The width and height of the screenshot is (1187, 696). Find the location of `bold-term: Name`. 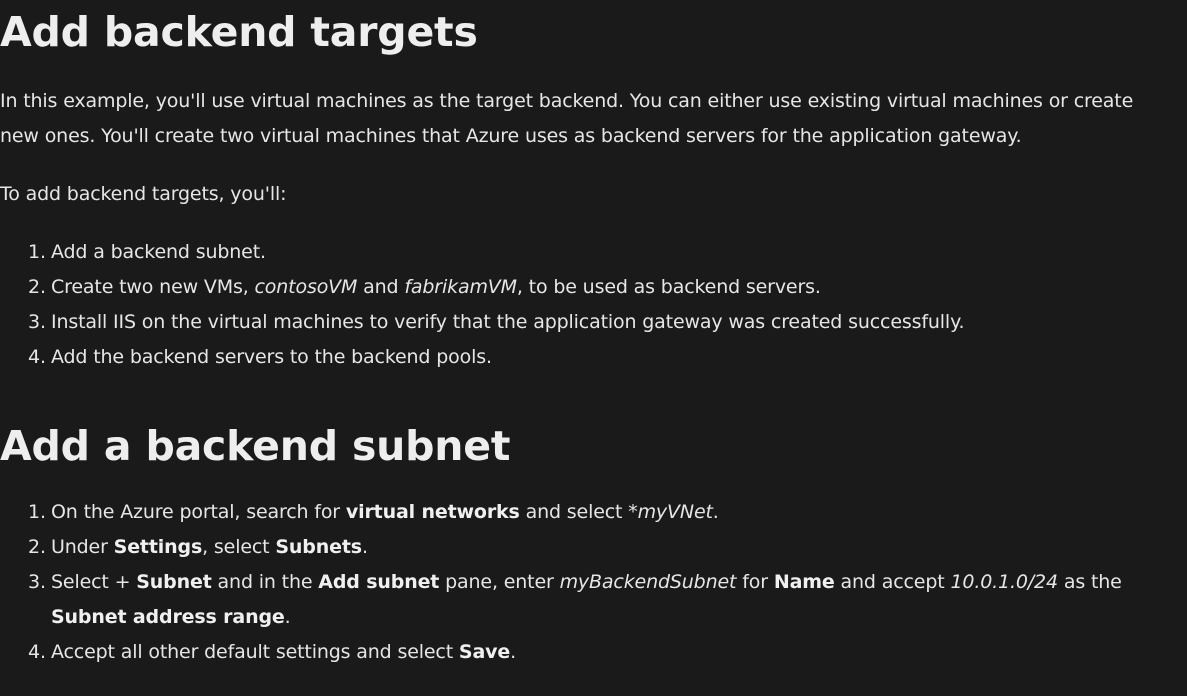

bold-term: Name is located at coordinates (804, 582).